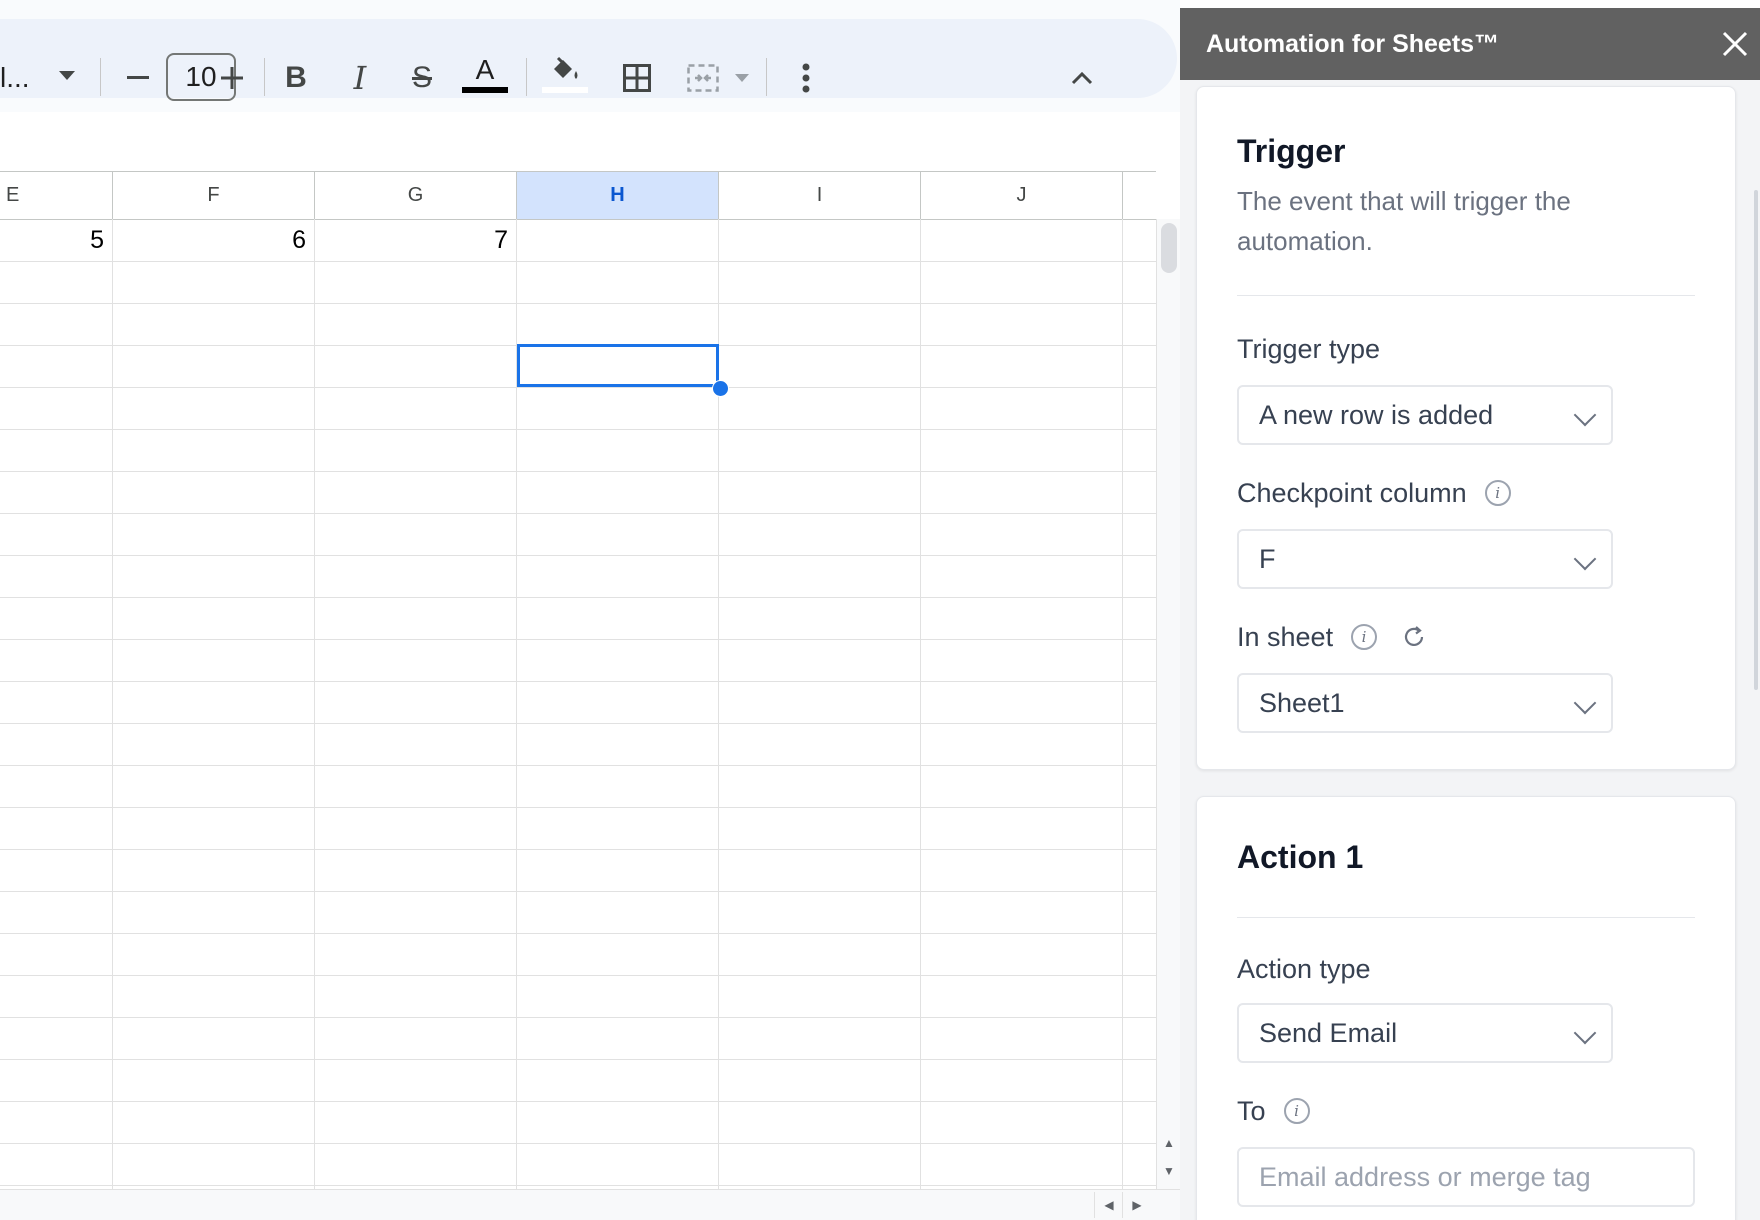 Image resolution: width=1760 pixels, height=1220 pixels. I want to click on column-label: J, so click(1021, 195).